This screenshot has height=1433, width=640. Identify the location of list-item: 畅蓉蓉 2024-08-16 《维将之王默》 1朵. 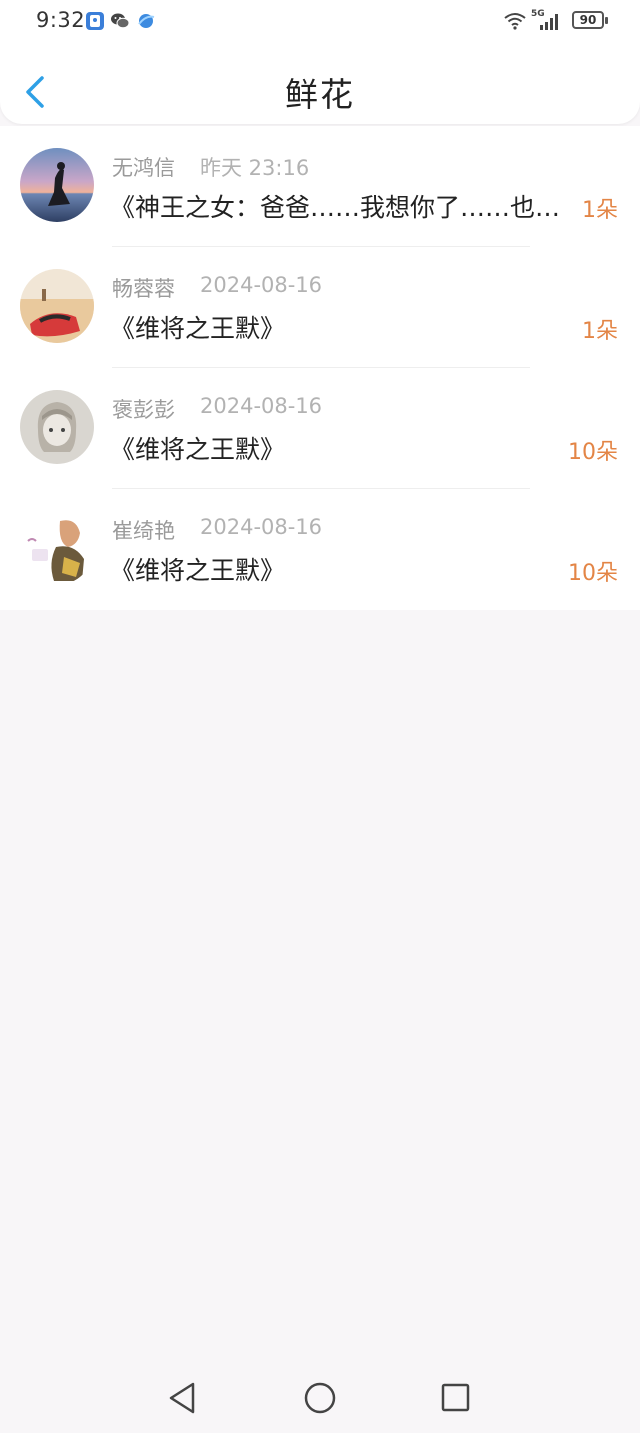
(320, 307).